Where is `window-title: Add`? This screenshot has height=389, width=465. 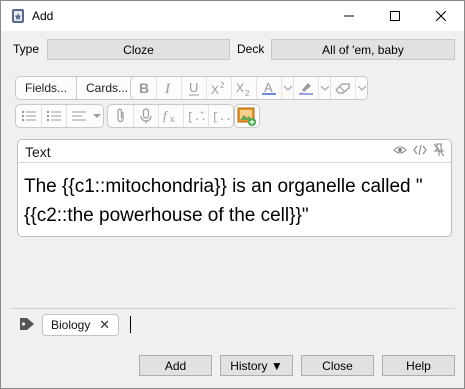
window-title: Add is located at coordinates (43, 16).